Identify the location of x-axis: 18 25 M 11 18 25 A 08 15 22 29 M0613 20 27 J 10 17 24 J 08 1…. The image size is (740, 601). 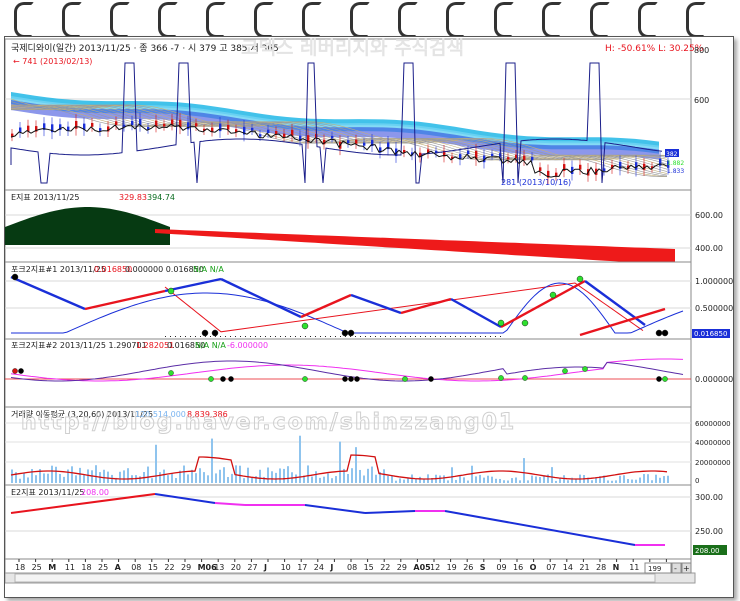
(348, 566).